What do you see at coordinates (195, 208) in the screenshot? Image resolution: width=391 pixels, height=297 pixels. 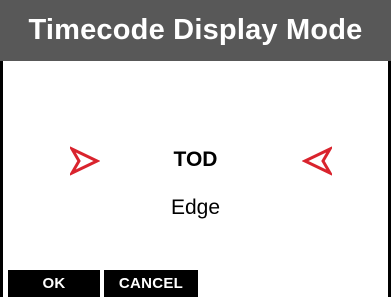 I see `option-item: Edge` at bounding box center [195, 208].